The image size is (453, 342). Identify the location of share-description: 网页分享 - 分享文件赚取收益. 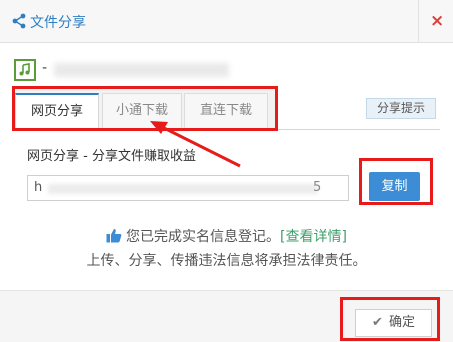
(111, 156).